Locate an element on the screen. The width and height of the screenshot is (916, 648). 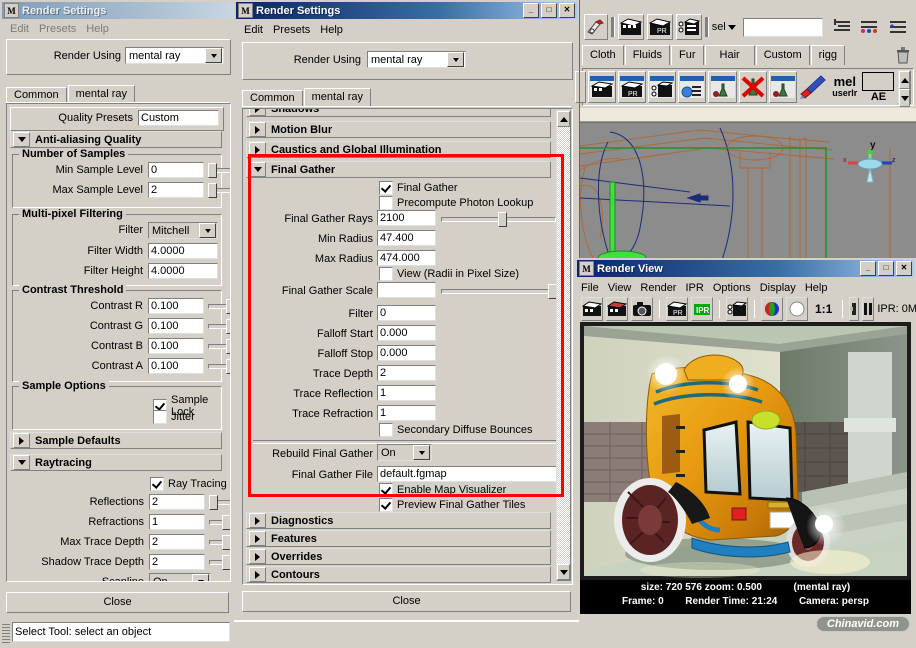
final-gather-rays-input: 2100 is located at coordinates (406, 218).